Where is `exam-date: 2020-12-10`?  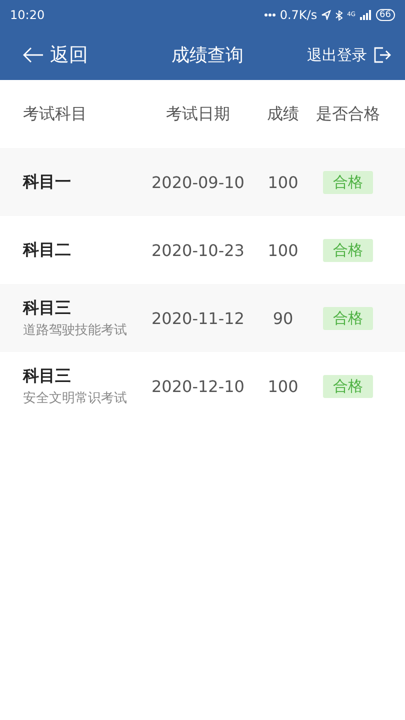 exam-date: 2020-12-10 is located at coordinates (198, 386).